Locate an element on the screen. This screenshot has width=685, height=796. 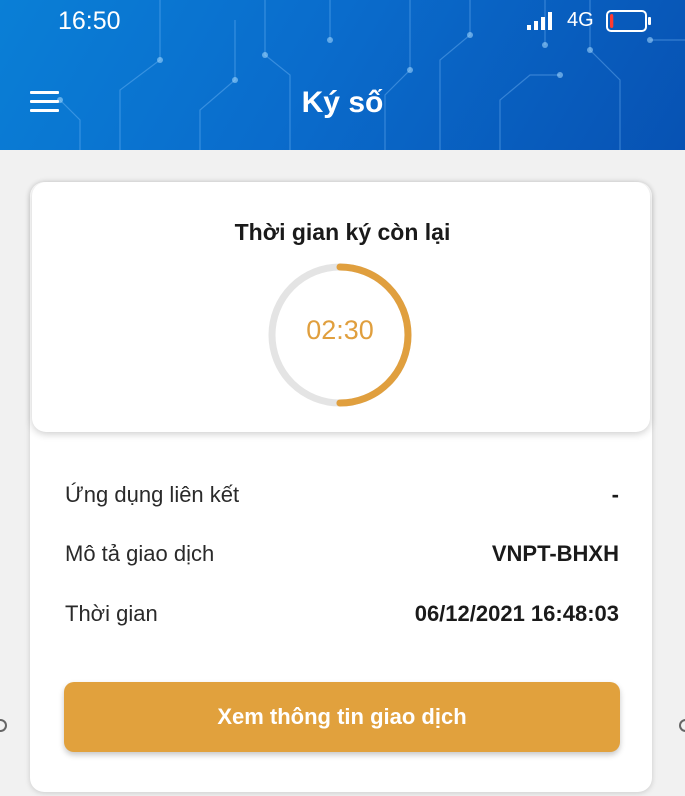
detail-label-time: Thời gian is located at coordinates (111, 613).